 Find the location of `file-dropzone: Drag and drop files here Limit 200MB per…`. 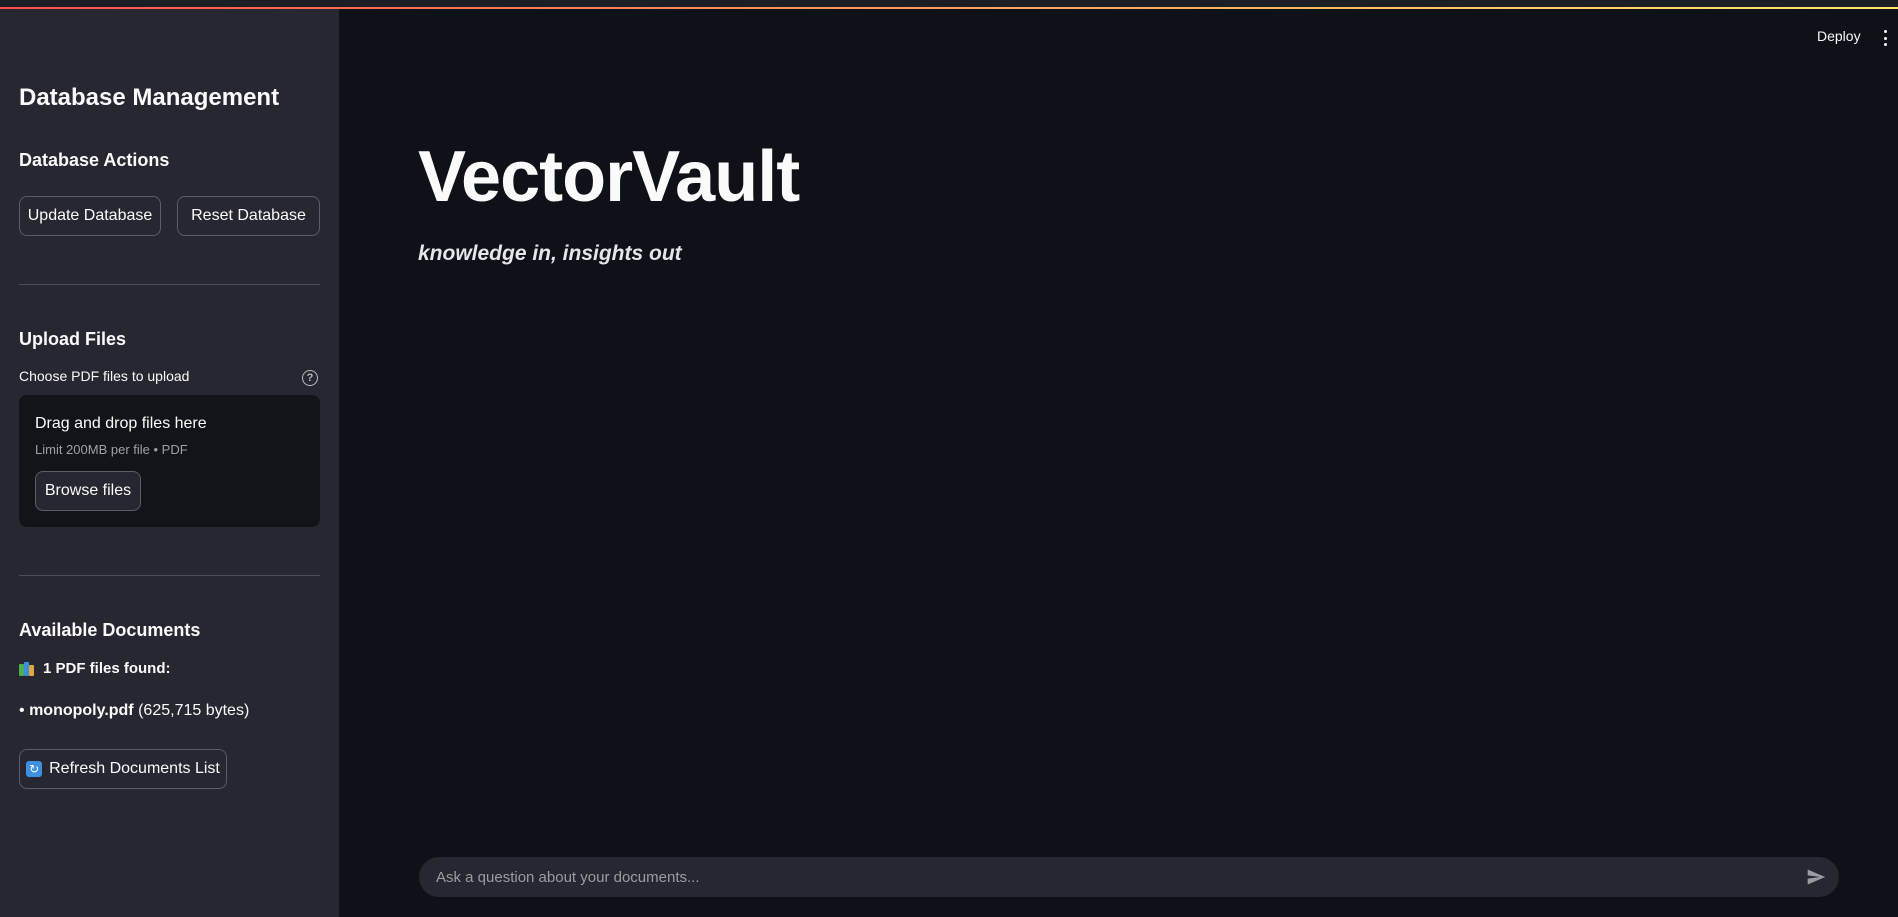

file-dropzone: Drag and drop files here Limit 200MB per… is located at coordinates (169, 461).